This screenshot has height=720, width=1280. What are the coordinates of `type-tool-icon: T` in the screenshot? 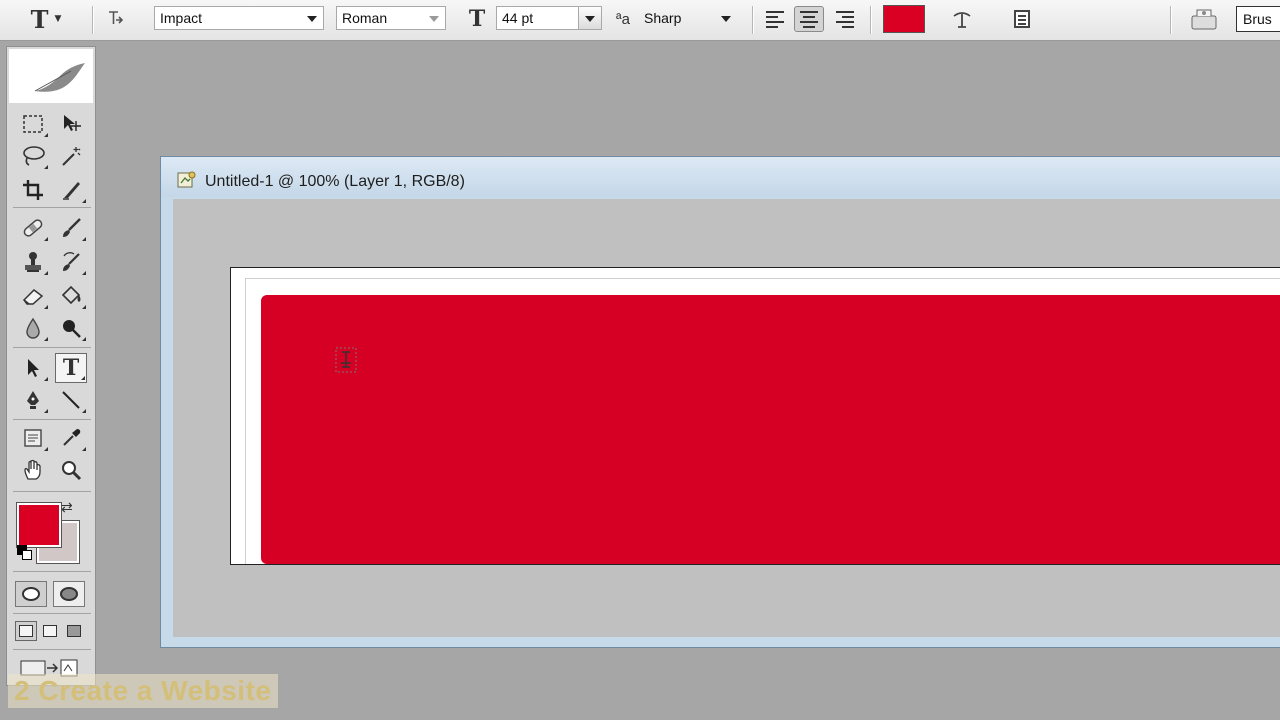 It's located at (39, 19).